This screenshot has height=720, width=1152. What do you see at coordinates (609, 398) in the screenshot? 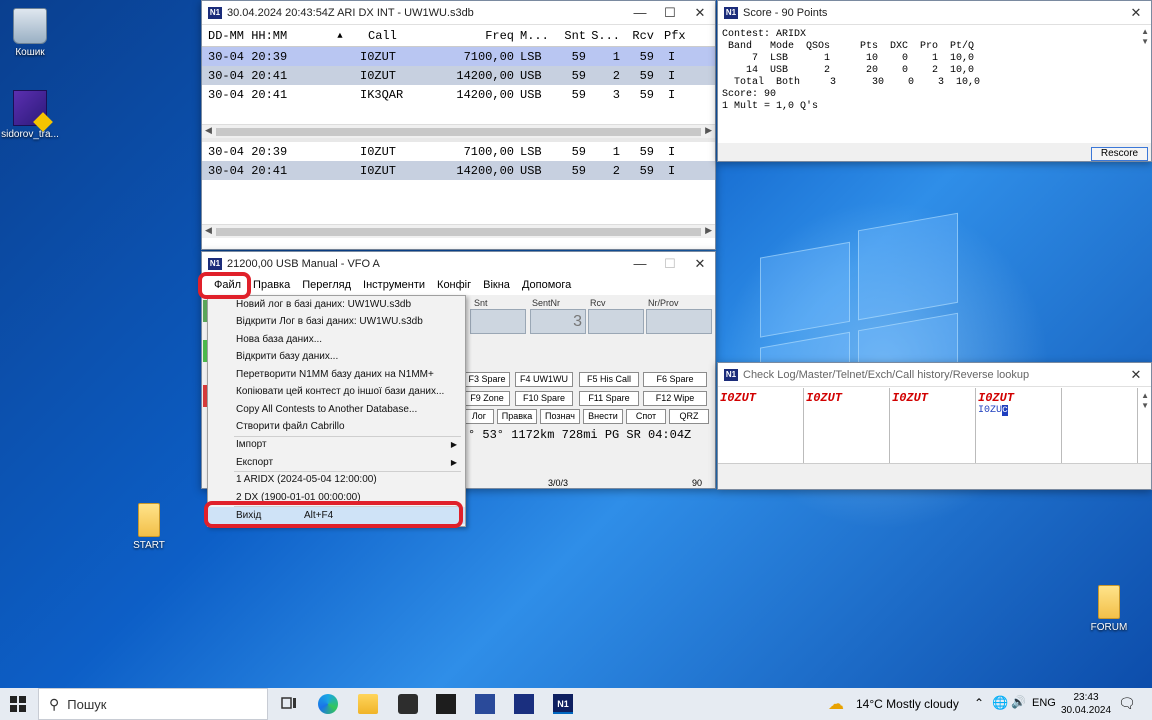
I see `f11-key-button: F11 Spare` at bounding box center [609, 398].